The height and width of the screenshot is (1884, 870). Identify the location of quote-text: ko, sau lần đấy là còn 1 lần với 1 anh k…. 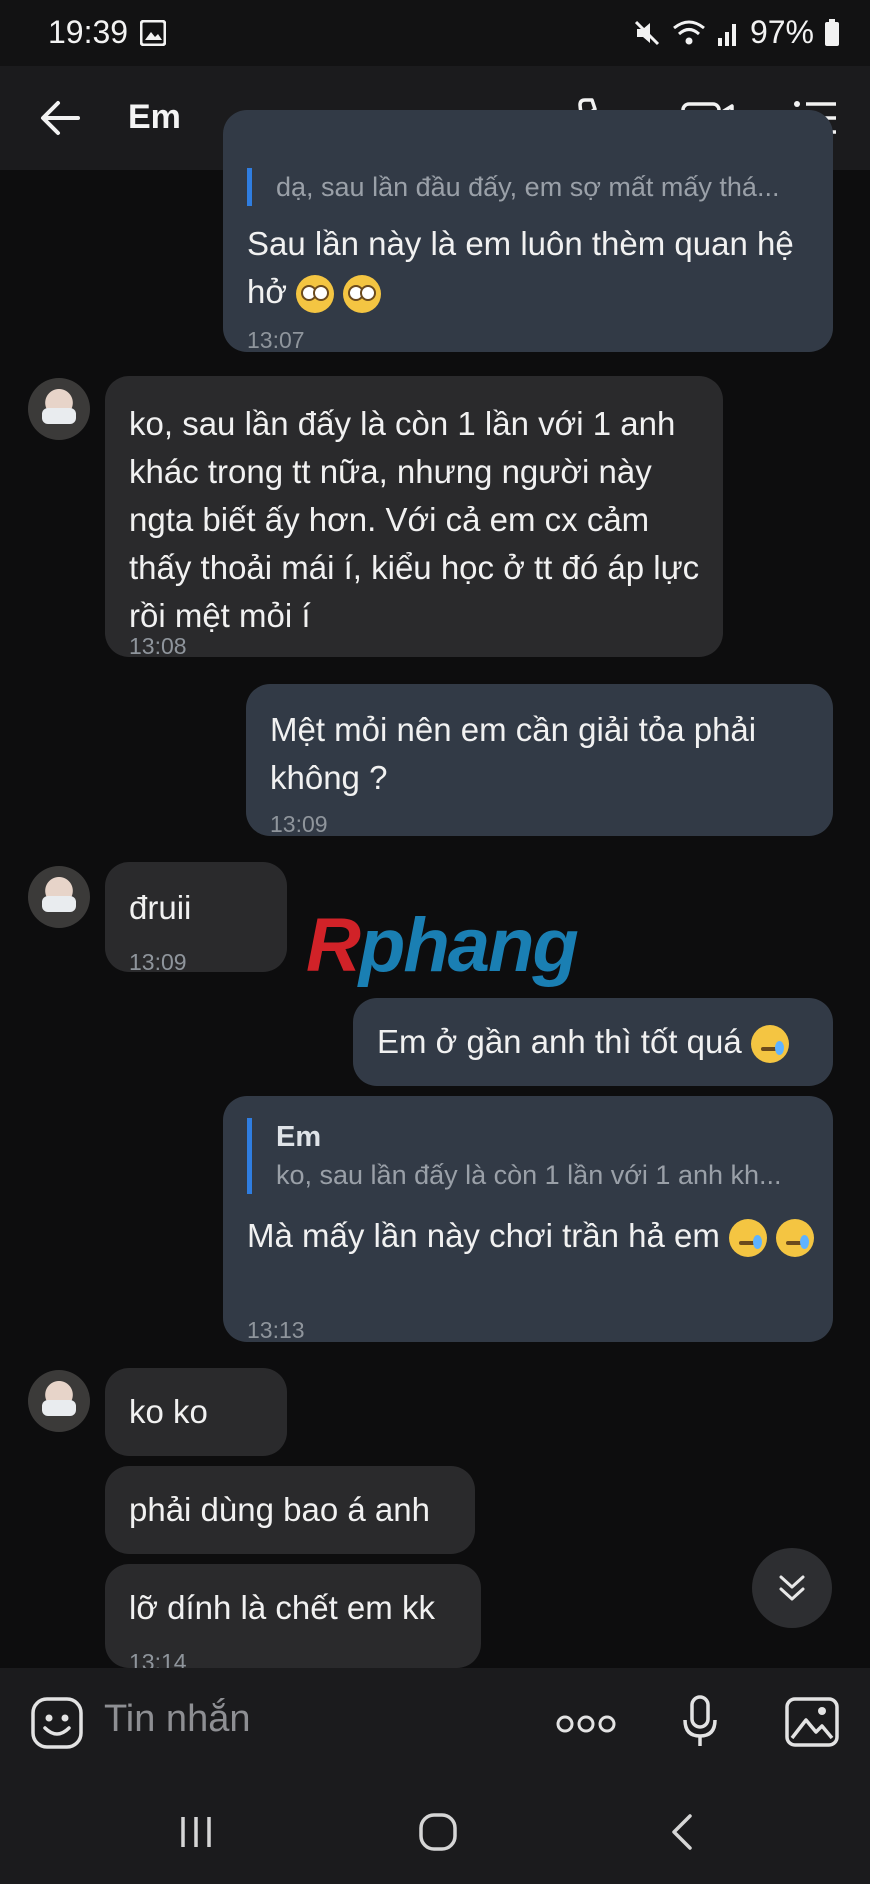
(529, 1175).